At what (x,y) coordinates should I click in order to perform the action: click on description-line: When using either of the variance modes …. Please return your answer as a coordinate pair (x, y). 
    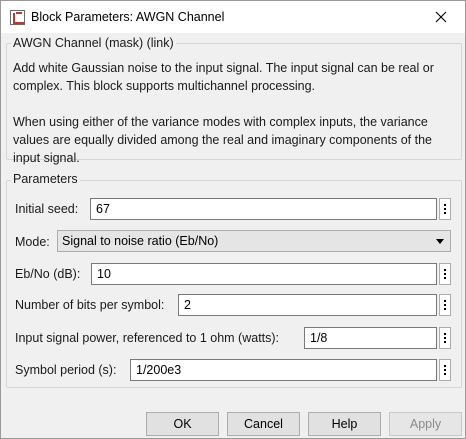
    Looking at the image, I should click on (220, 122).